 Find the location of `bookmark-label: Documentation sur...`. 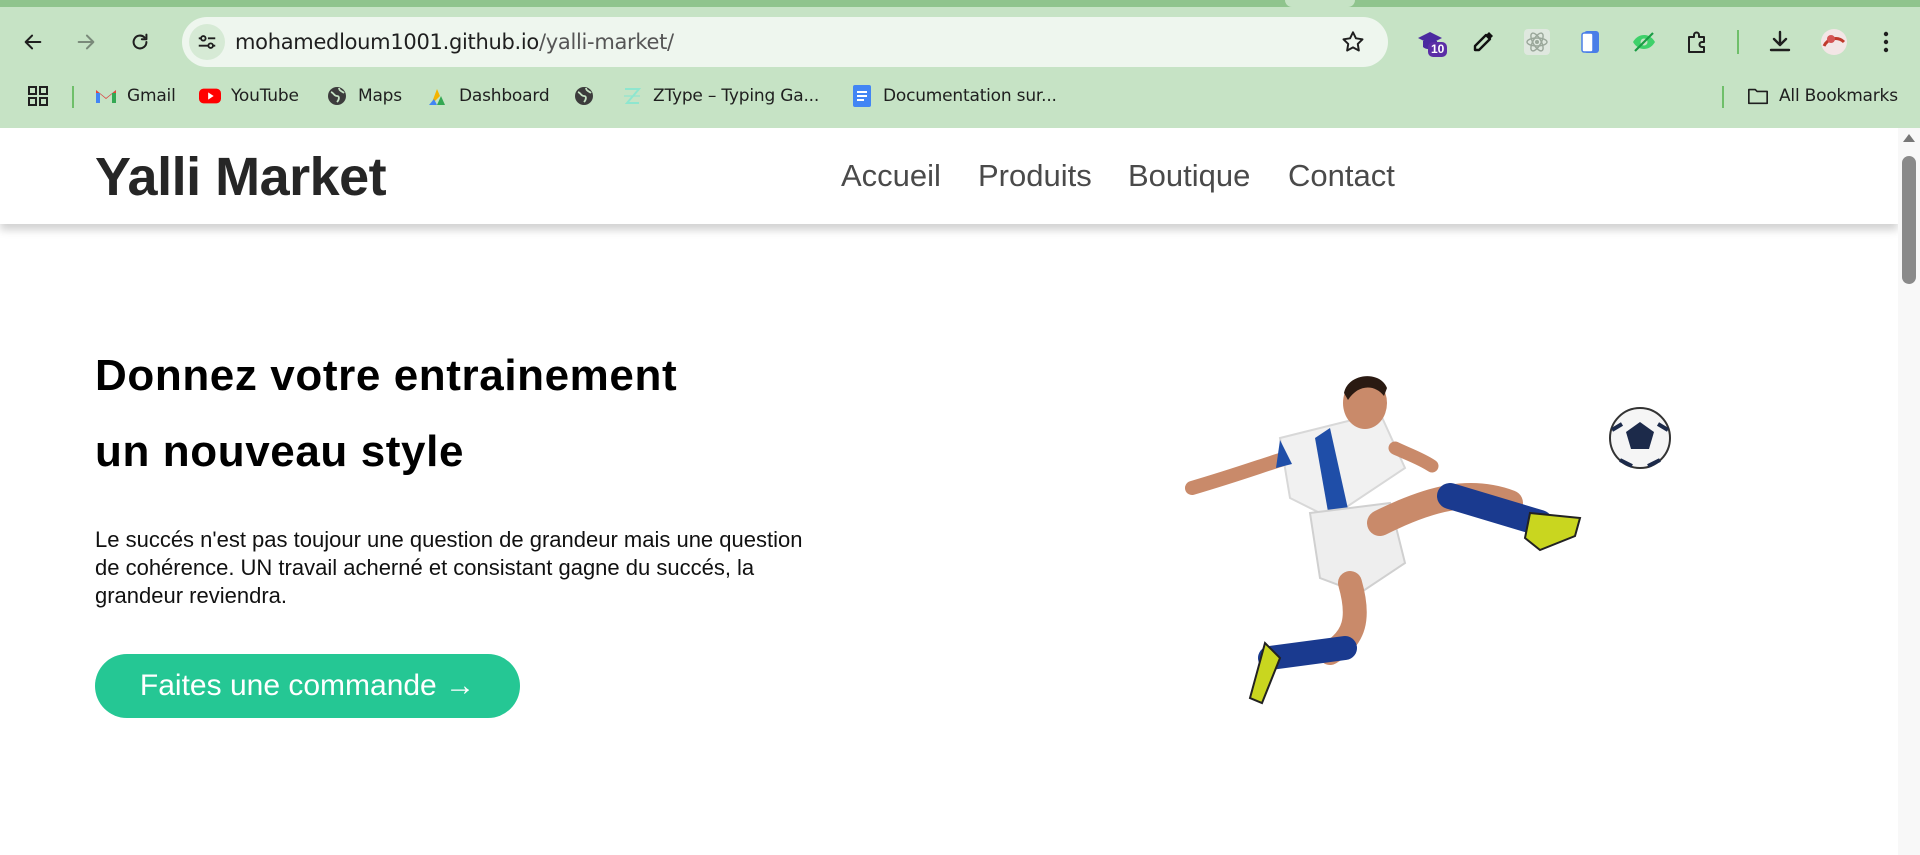

bookmark-label: Documentation sur... is located at coordinates (970, 96).